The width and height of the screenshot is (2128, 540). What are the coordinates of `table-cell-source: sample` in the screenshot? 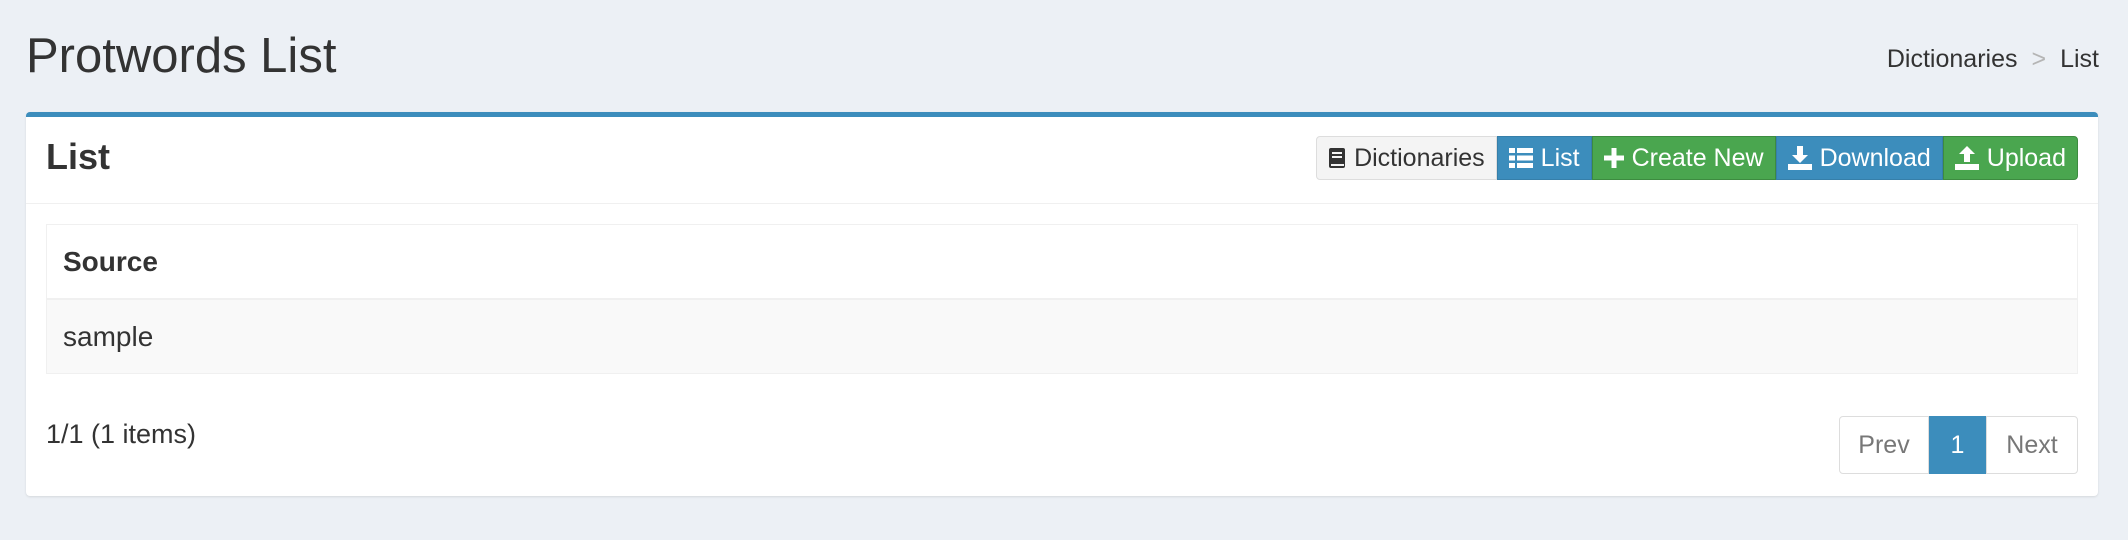 It's located at (1062, 336).